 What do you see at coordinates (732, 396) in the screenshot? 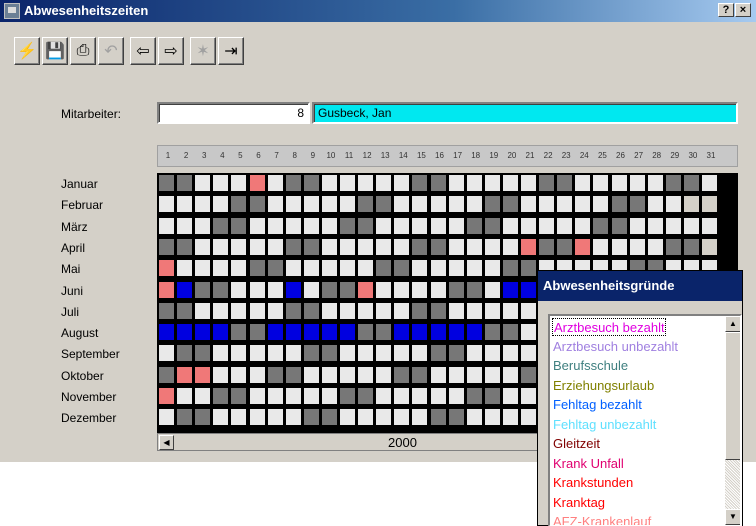
I see `scroll-thumb` at bounding box center [732, 396].